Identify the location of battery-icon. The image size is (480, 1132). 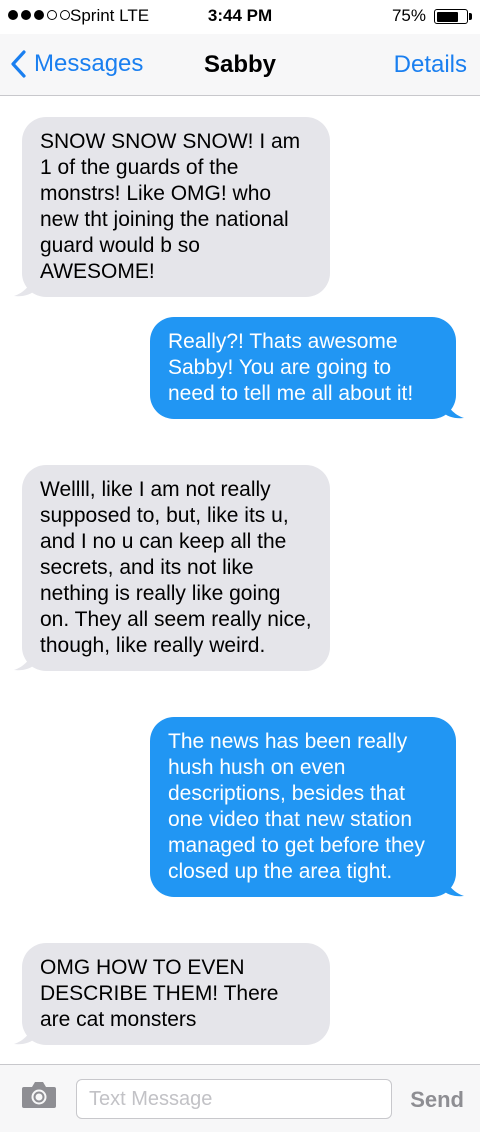
(451, 16).